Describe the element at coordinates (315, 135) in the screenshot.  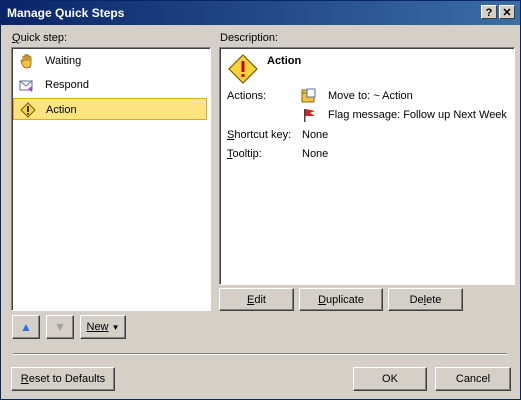
I see `shortcut-key-value: None` at that location.